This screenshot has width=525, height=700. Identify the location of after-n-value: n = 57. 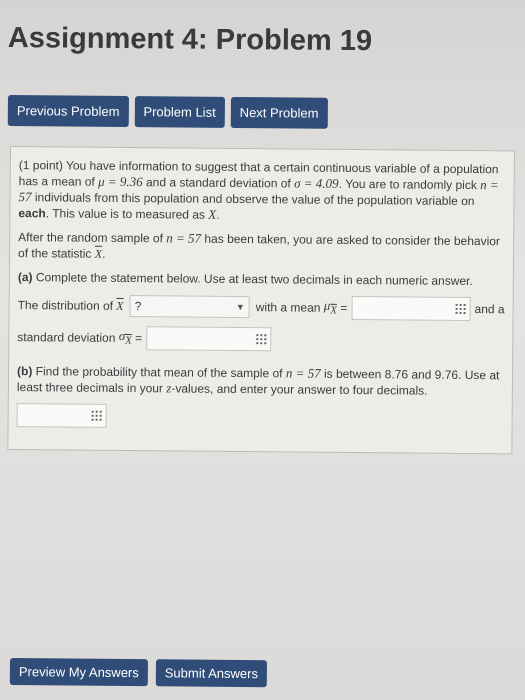
(184, 238).